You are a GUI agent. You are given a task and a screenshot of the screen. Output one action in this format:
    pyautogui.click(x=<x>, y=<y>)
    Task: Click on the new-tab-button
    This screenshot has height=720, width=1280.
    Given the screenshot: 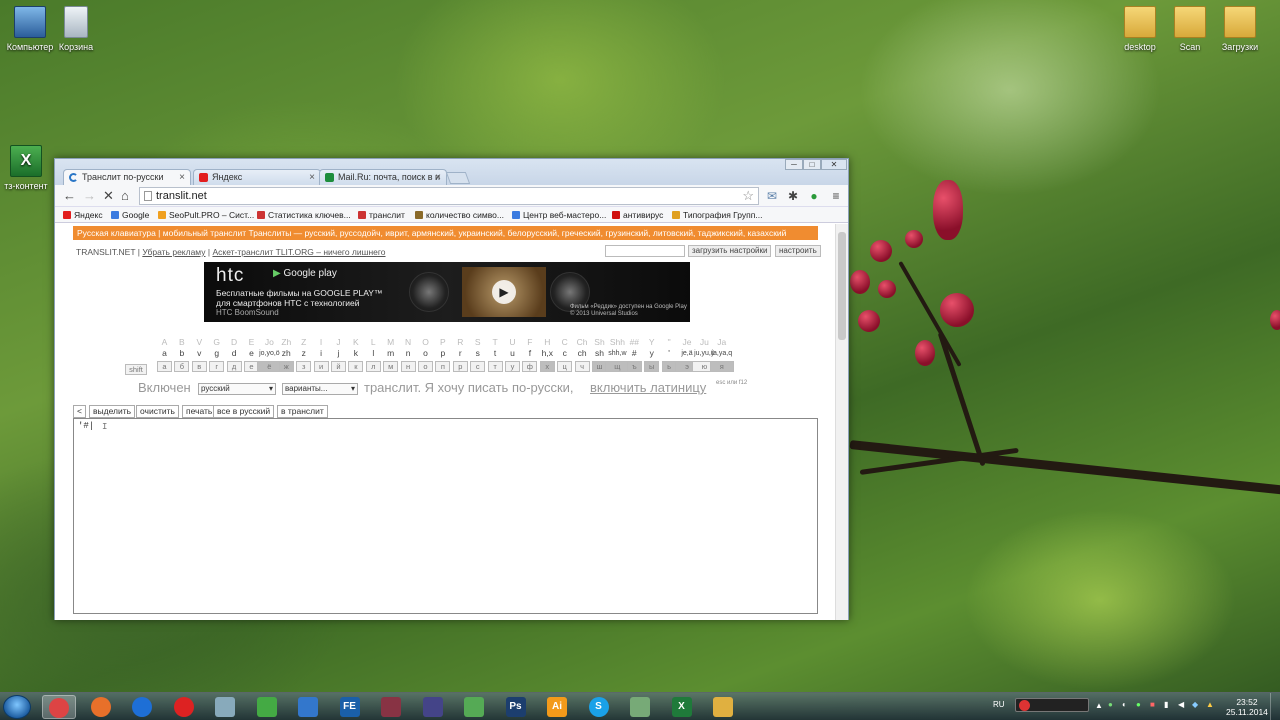 What is the action you would take?
    pyautogui.click(x=458, y=178)
    